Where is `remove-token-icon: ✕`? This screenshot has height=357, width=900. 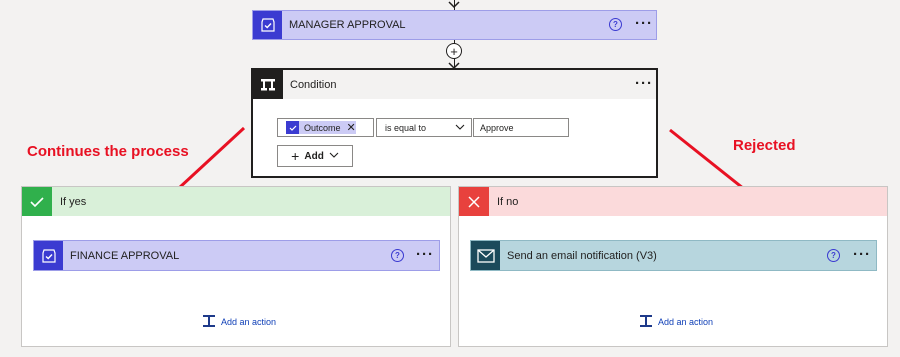 remove-token-icon: ✕ is located at coordinates (351, 127).